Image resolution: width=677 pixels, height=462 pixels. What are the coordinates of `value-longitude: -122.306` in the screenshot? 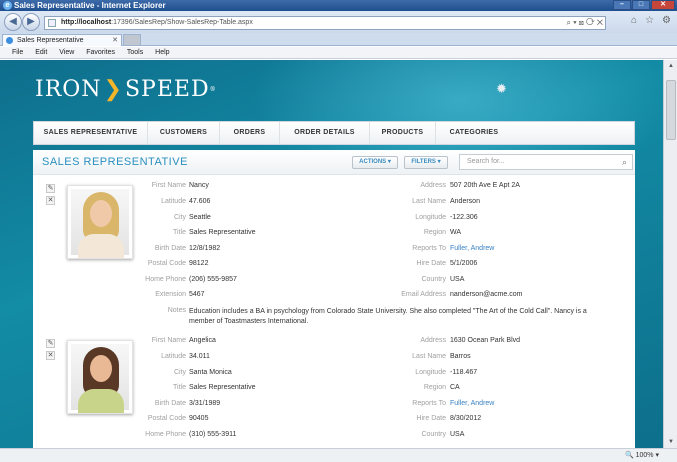 It's located at (464, 217).